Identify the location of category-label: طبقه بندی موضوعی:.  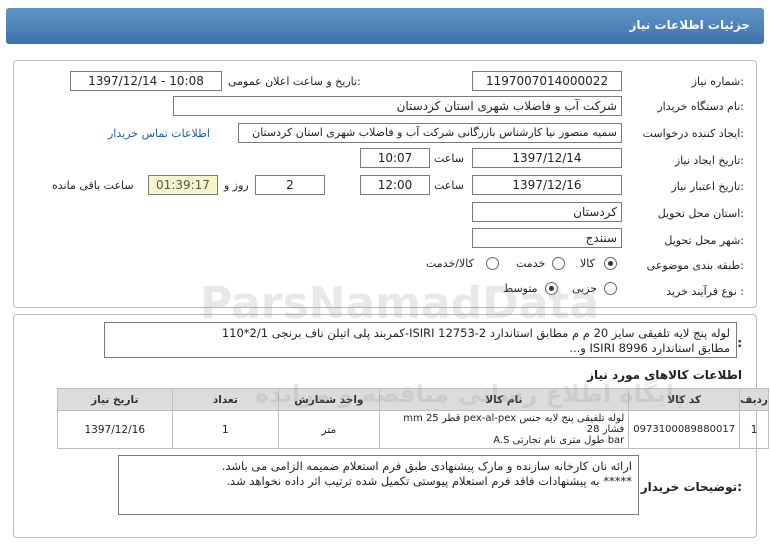
(695, 265).